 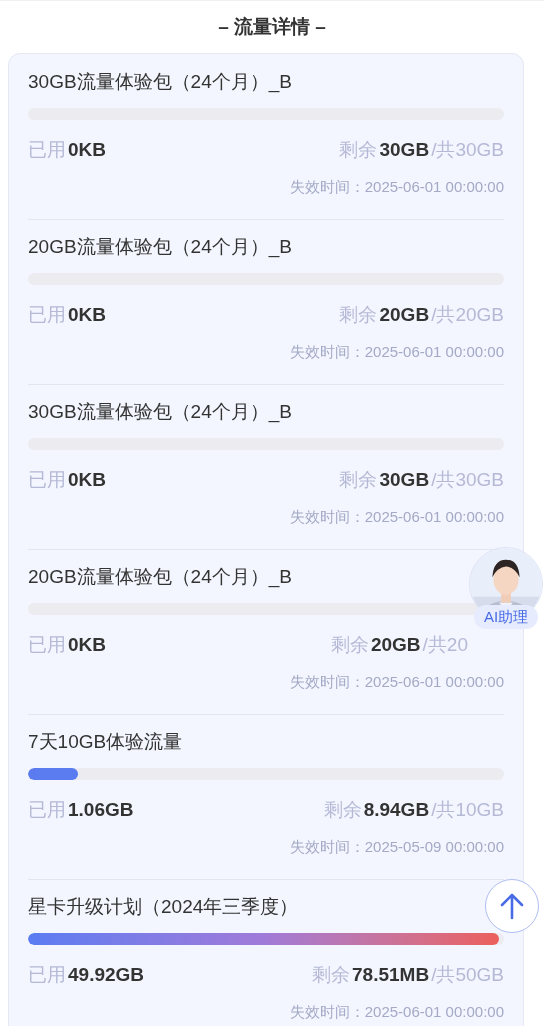 What do you see at coordinates (106, 974) in the screenshot?
I see `used-amount: 49.92GB` at bounding box center [106, 974].